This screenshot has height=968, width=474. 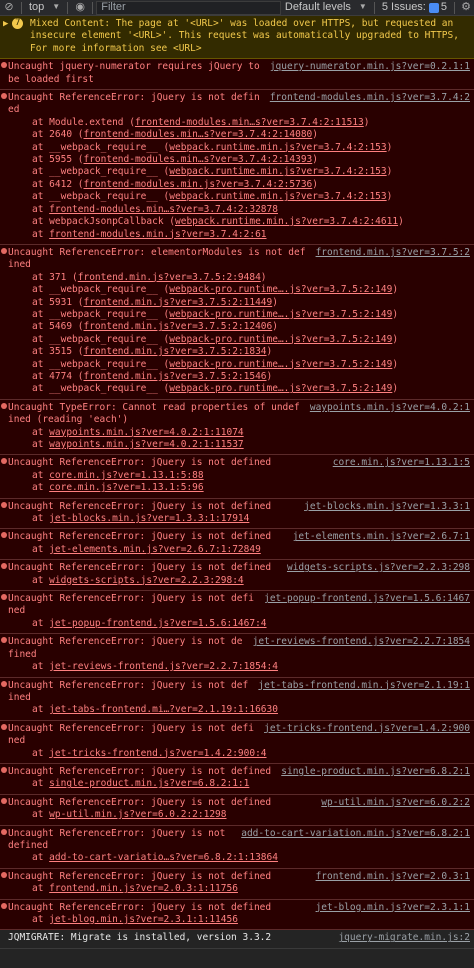 I want to click on stack-frame-link: frontend.min.js?ver=3.7.5:2:1834, so click(x=174, y=351).